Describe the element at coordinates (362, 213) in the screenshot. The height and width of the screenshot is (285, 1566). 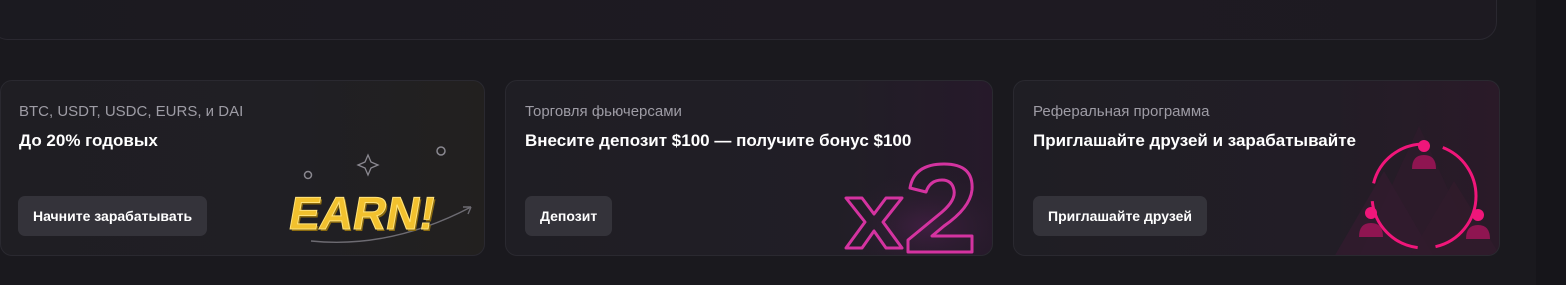
I see `earn-illustration-text: EARN!` at that location.